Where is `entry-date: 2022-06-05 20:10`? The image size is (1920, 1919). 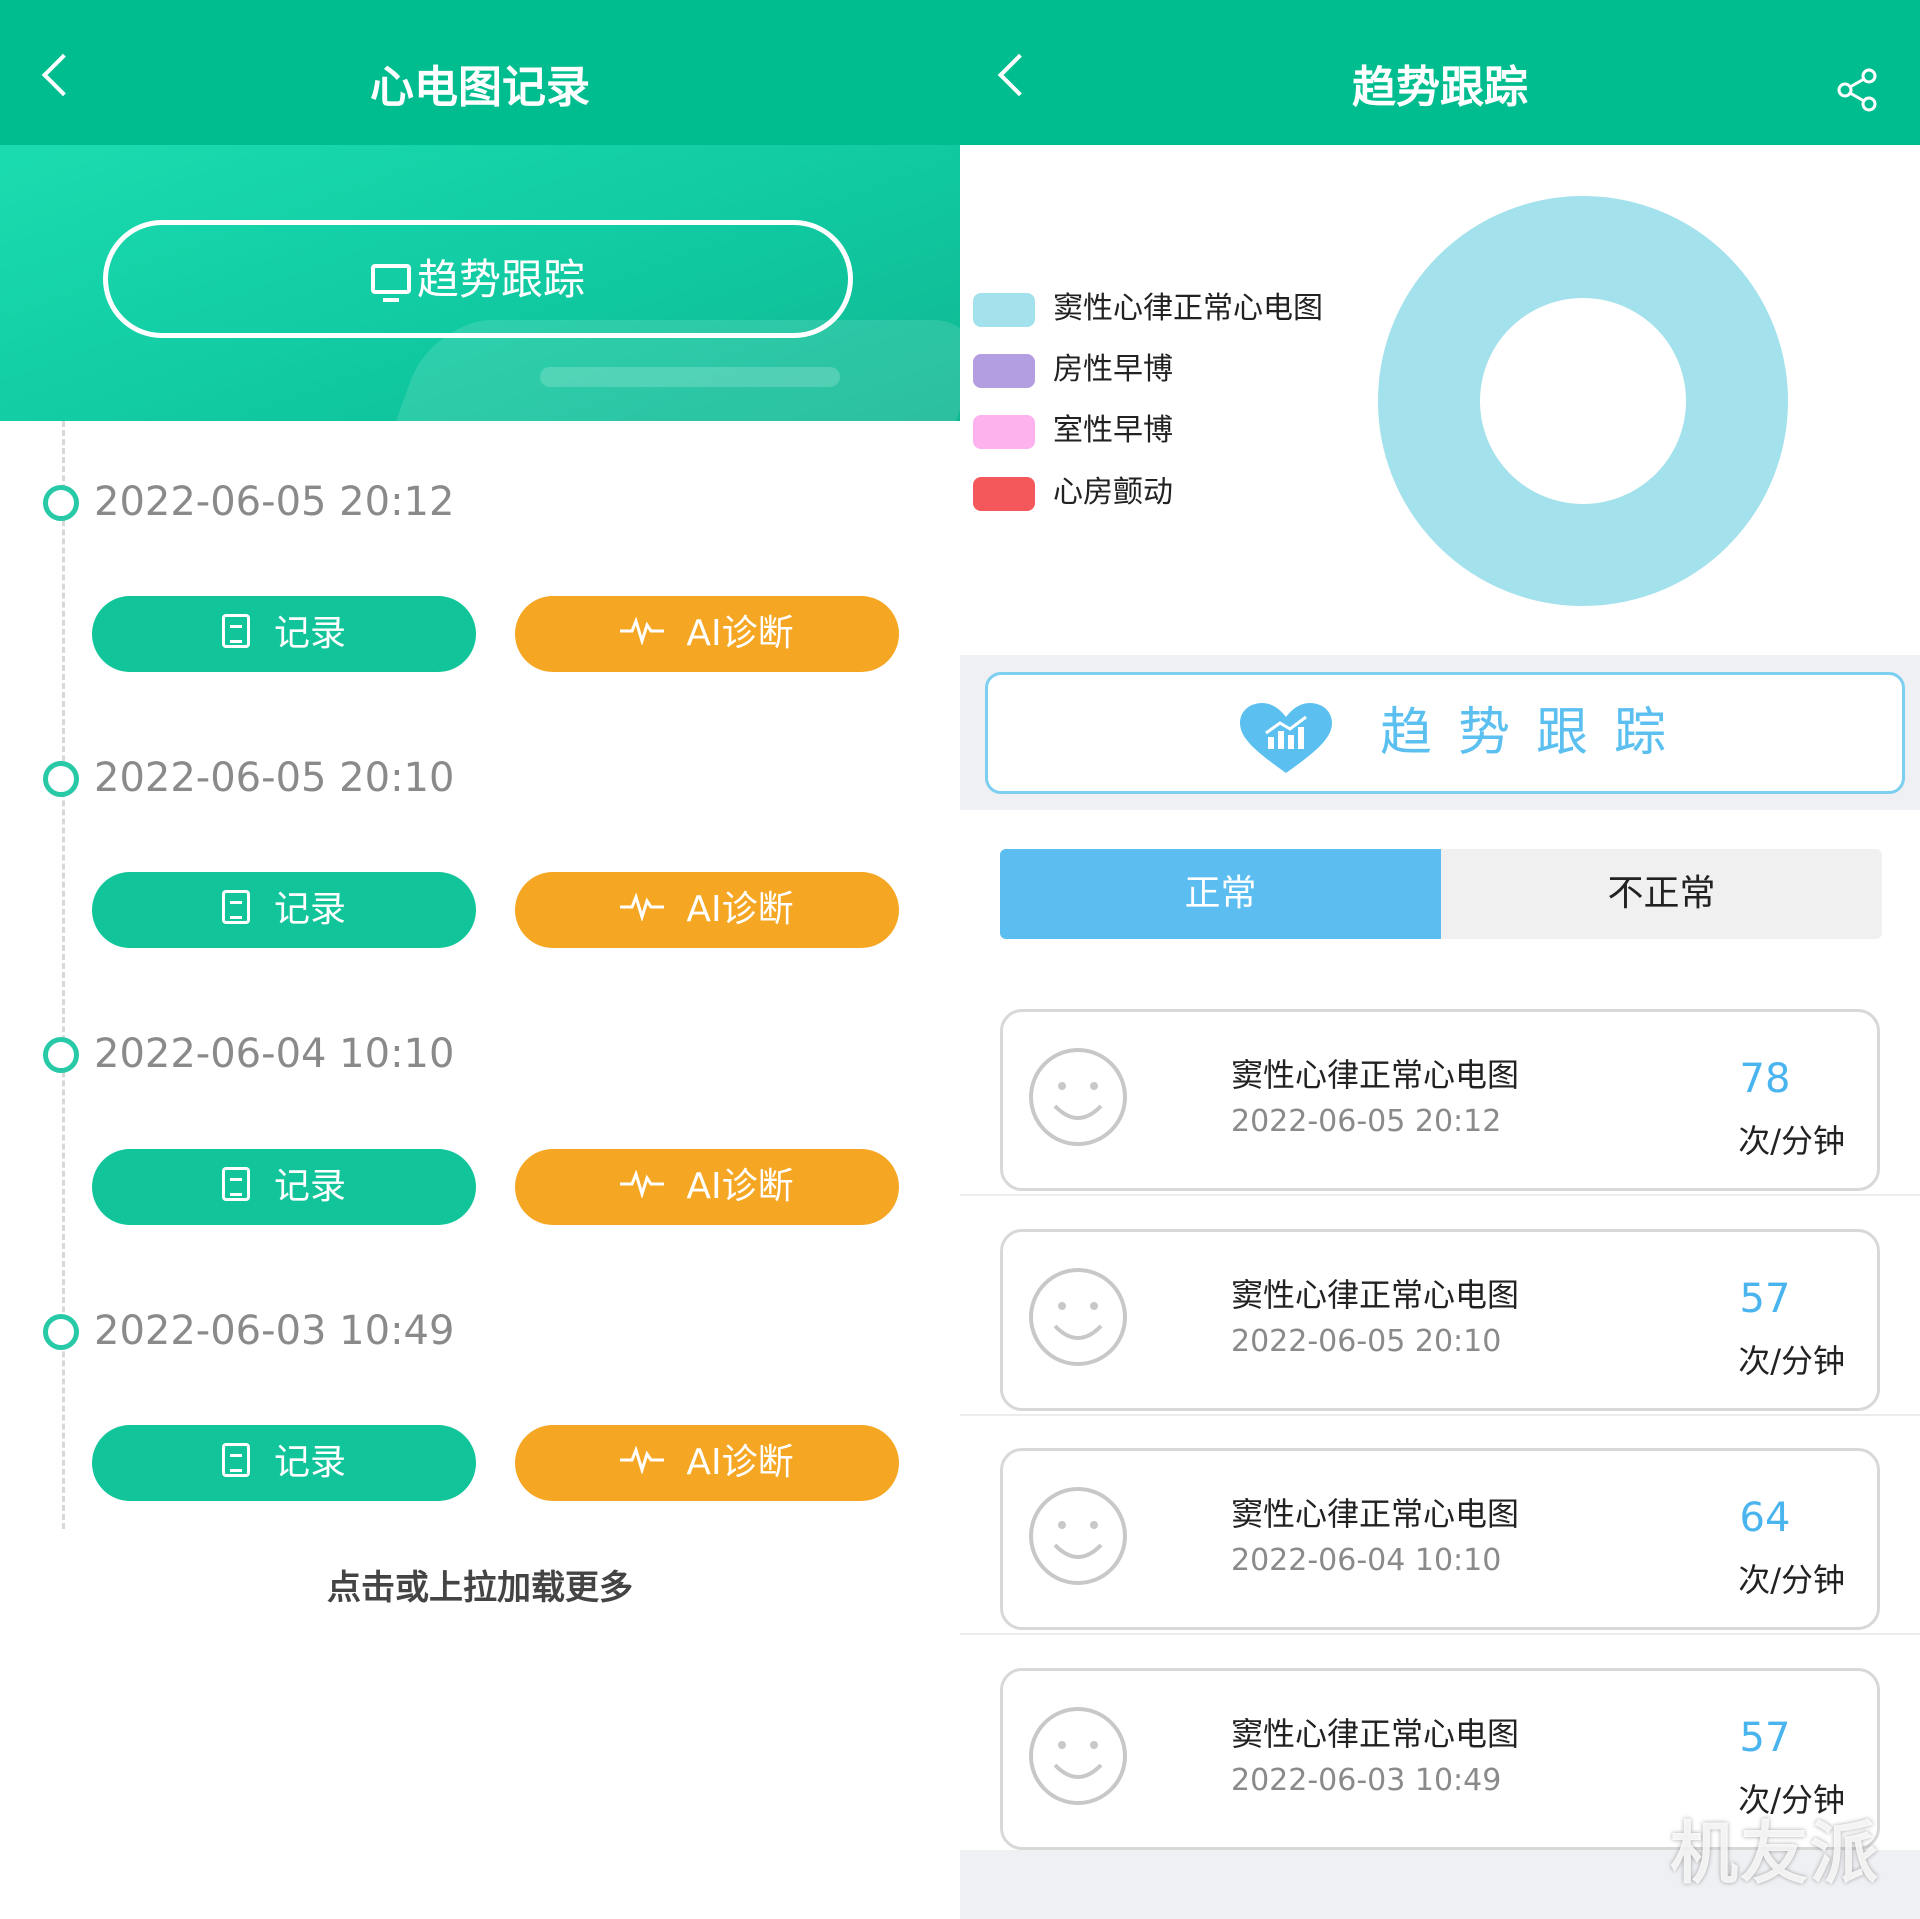 entry-date: 2022-06-05 20:10 is located at coordinates (274, 778).